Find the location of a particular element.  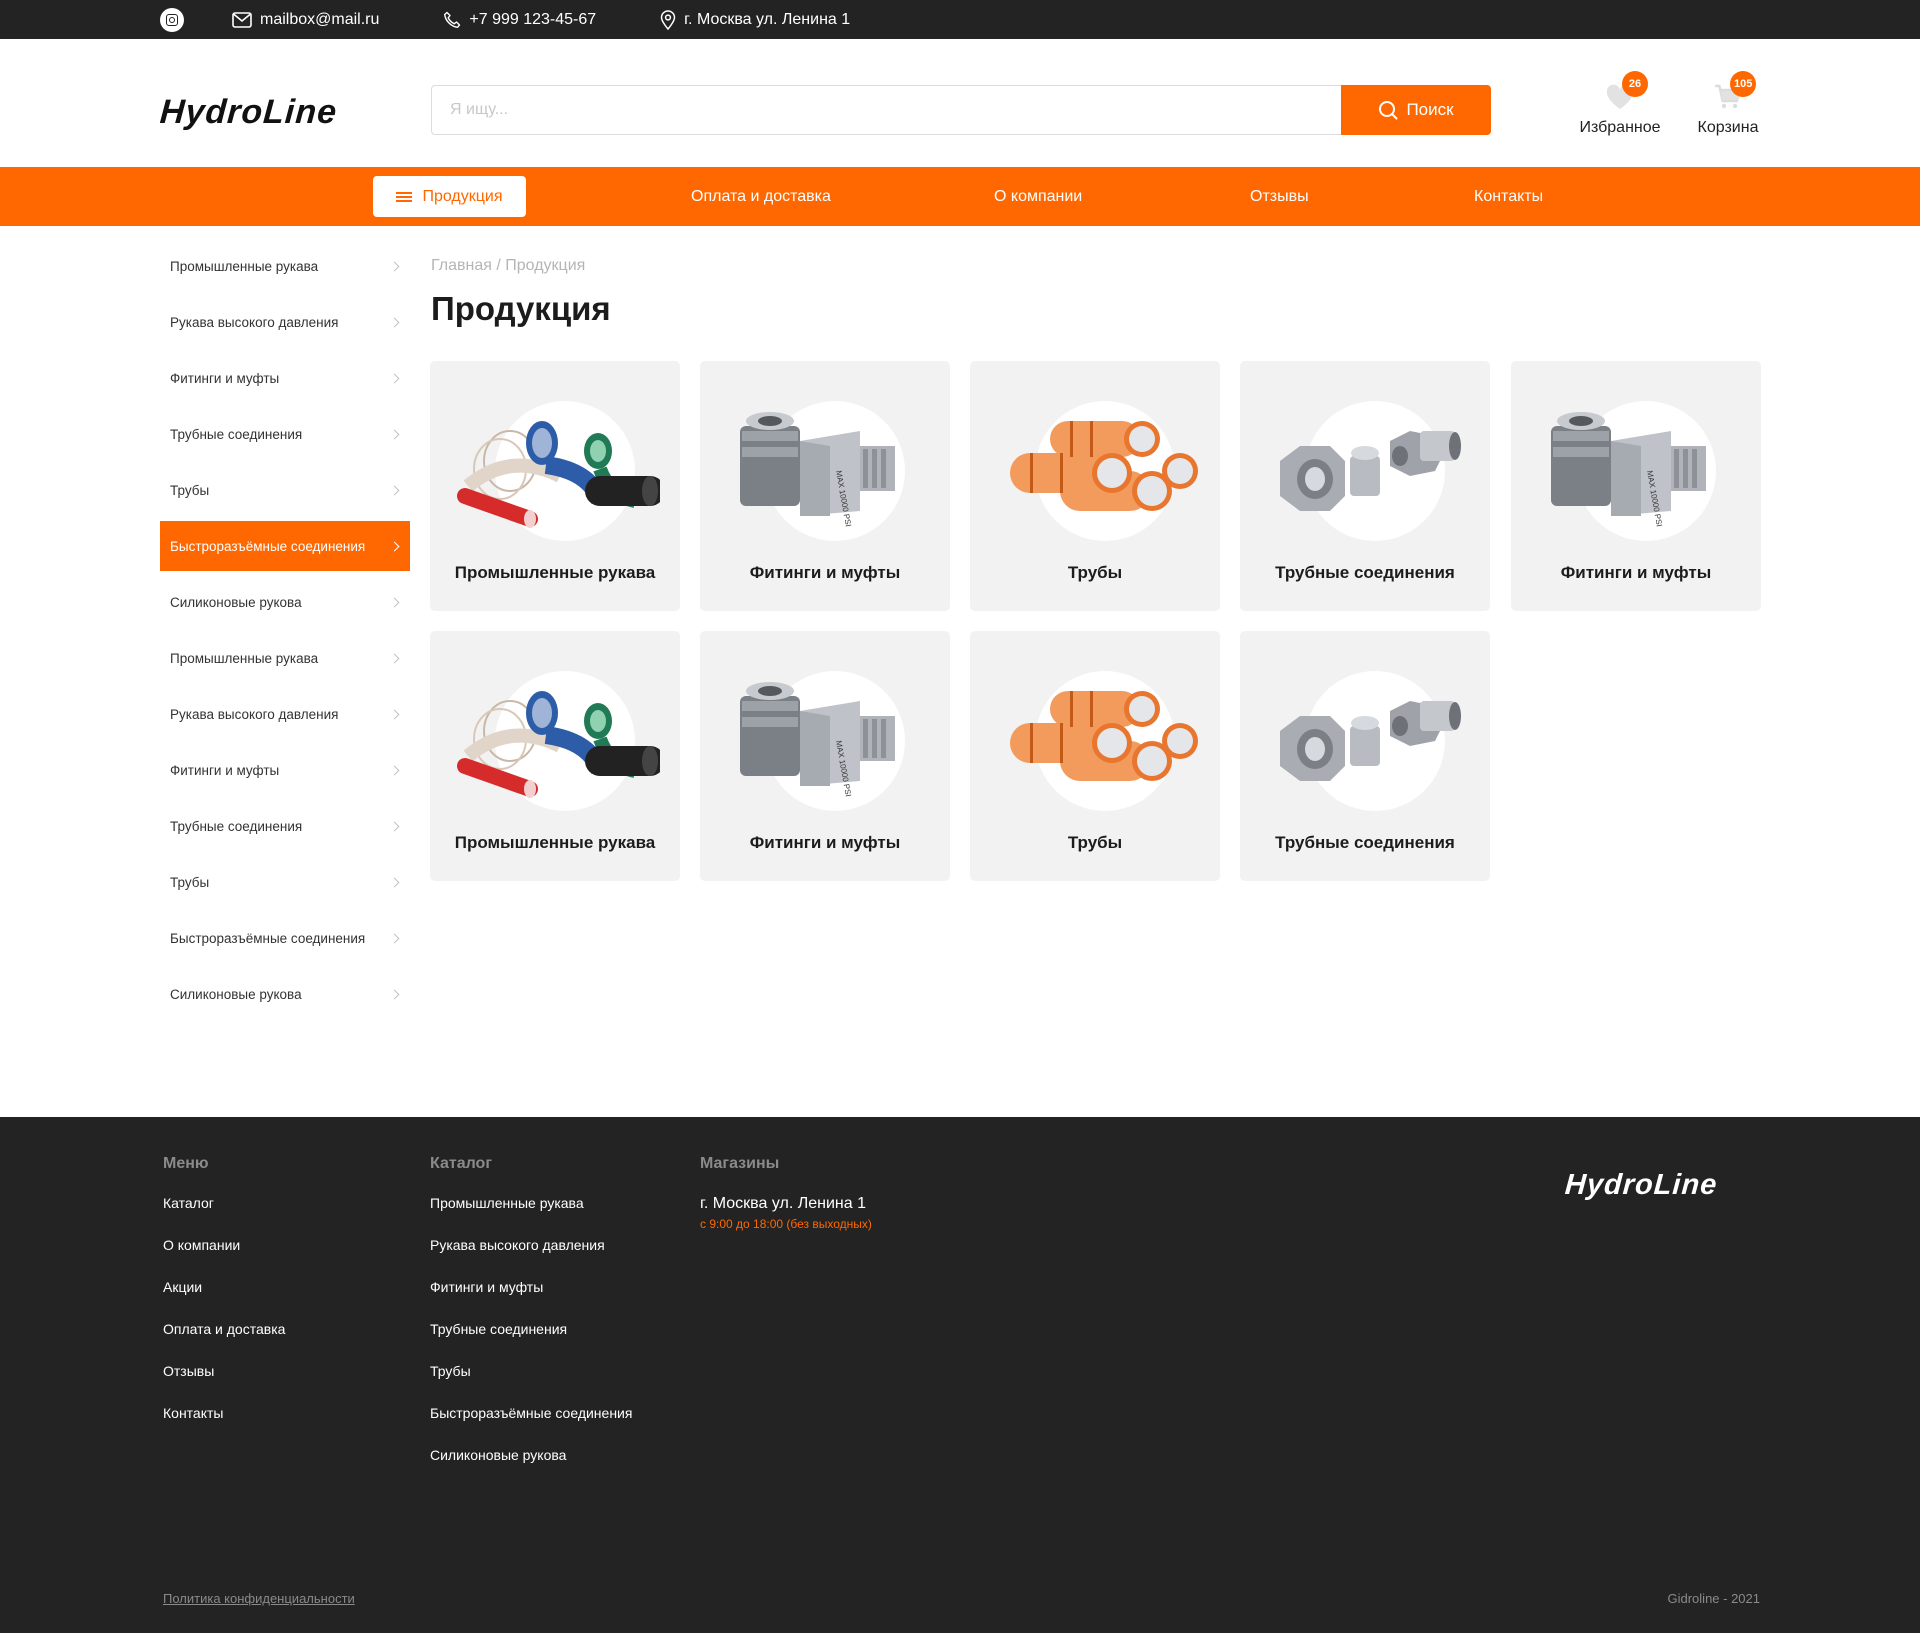

nav-reviews: Отзывы is located at coordinates (1279, 196).